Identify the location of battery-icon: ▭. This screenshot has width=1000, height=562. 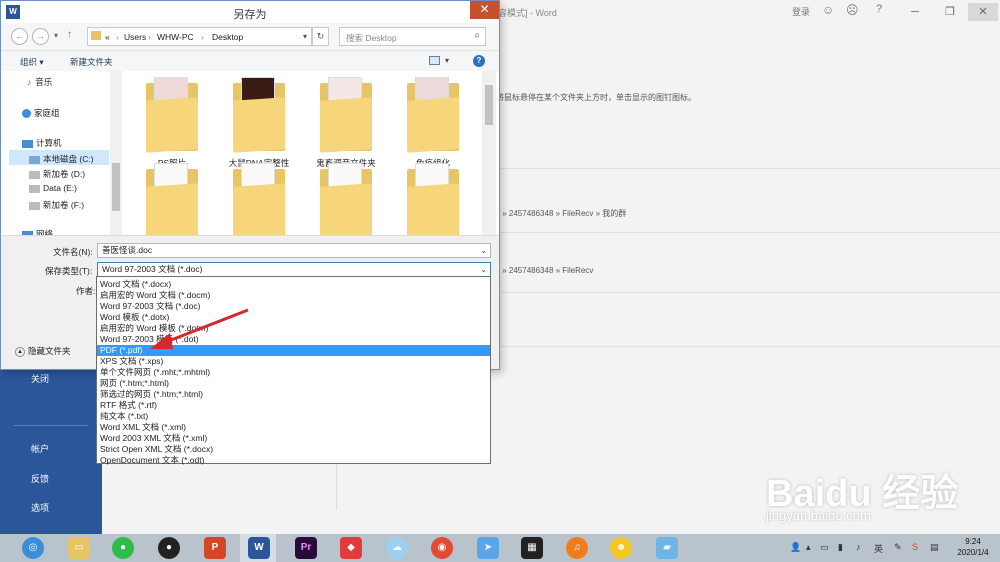
(824, 547).